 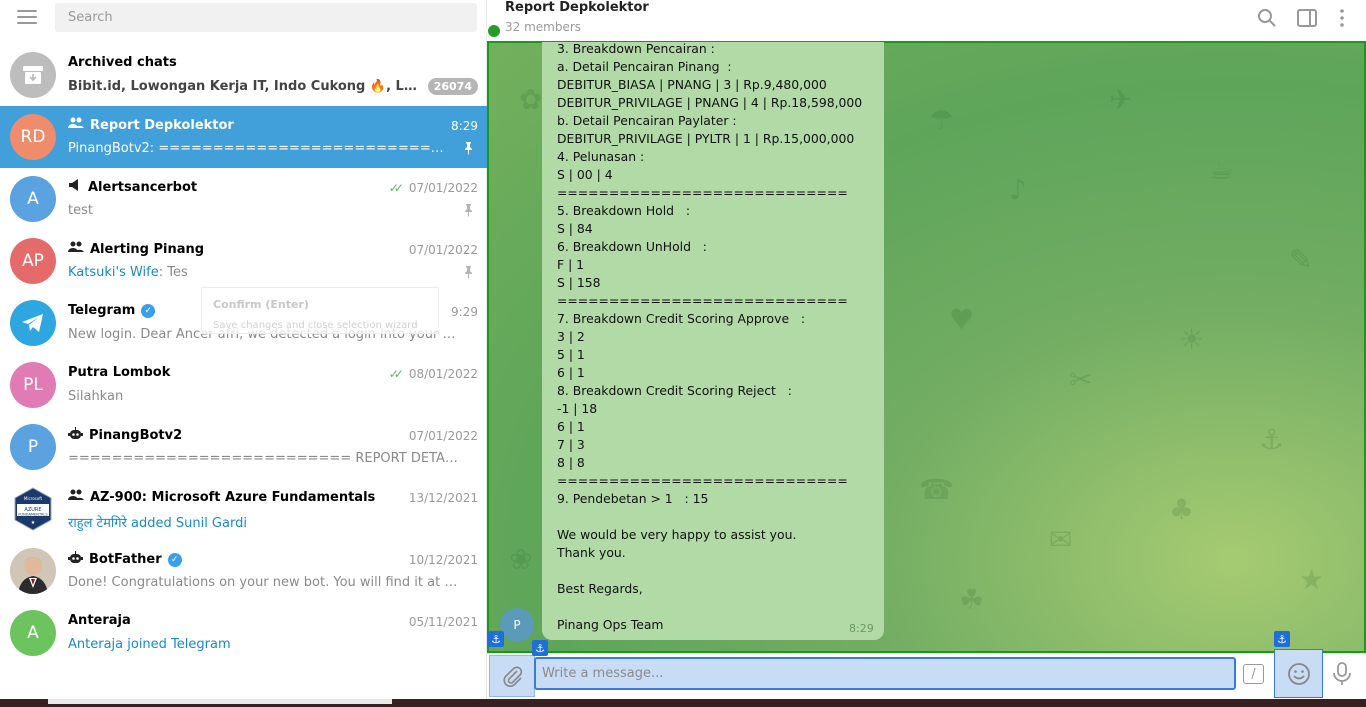 I want to click on search-icon, so click(x=1267, y=18).